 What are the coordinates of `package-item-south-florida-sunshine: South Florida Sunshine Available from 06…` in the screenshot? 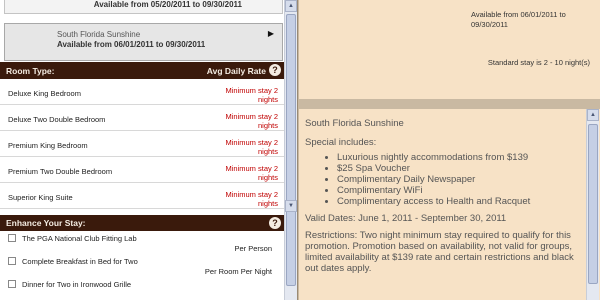 It's located at (143, 42).